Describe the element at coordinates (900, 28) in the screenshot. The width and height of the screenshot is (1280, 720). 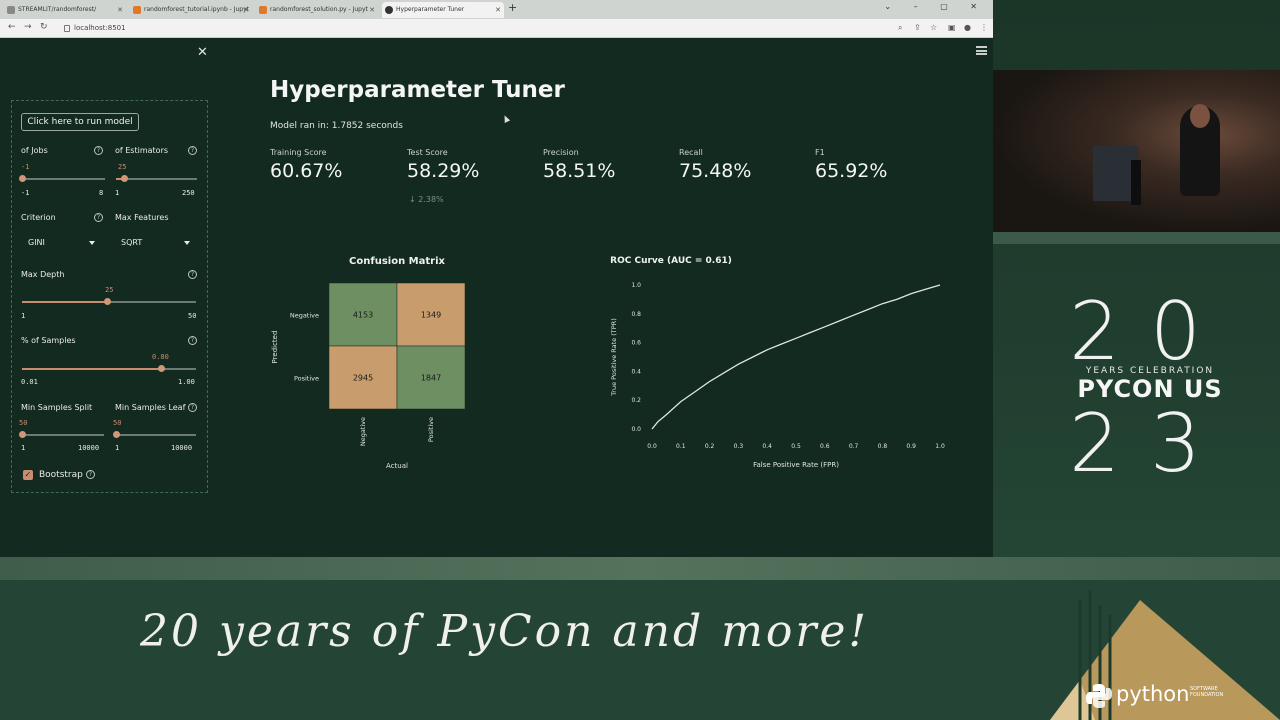
I see `zoom-icon: ⌕` at that location.